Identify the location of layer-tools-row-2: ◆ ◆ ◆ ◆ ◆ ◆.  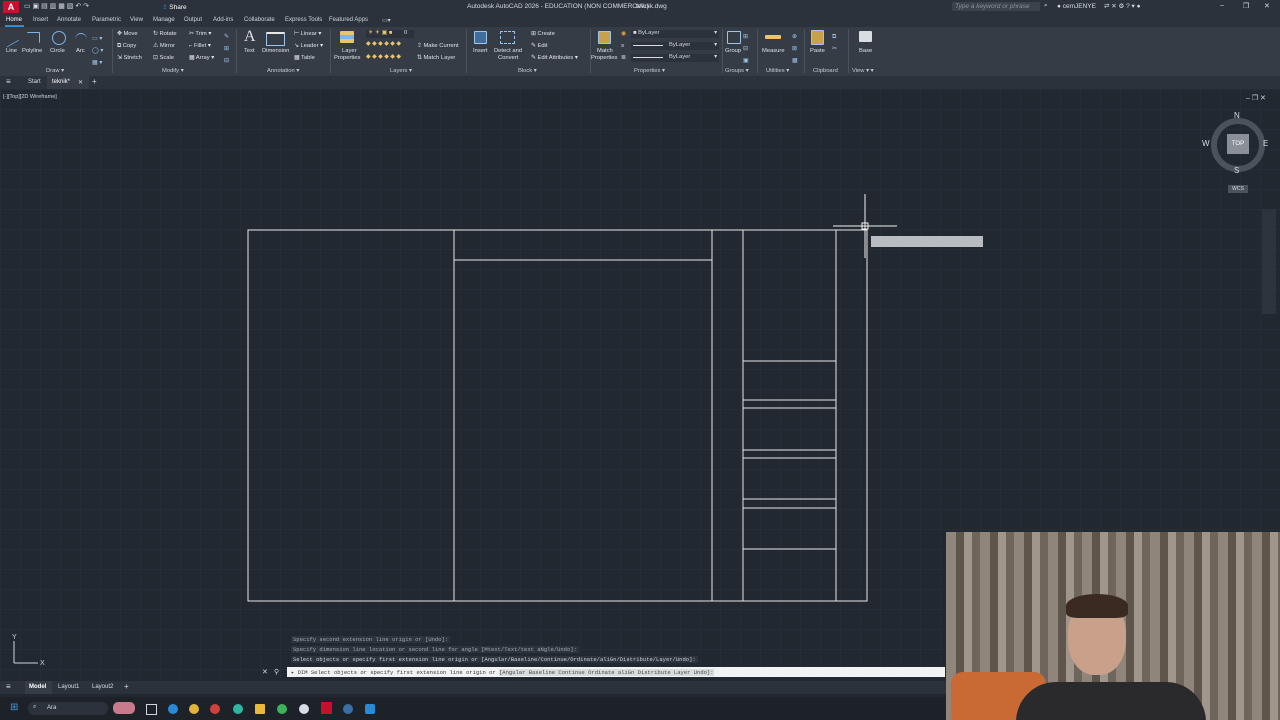
(383, 57).